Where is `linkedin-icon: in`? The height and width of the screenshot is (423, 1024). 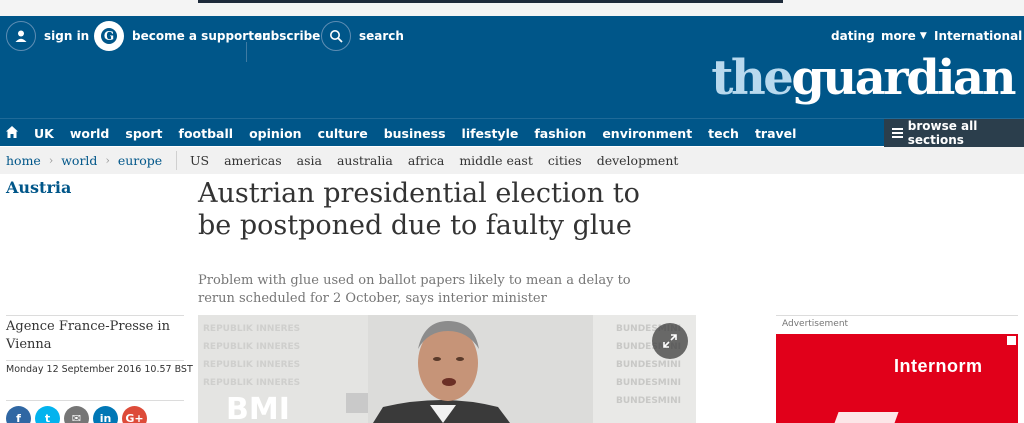
linkedin-icon: in is located at coordinates (105, 414).